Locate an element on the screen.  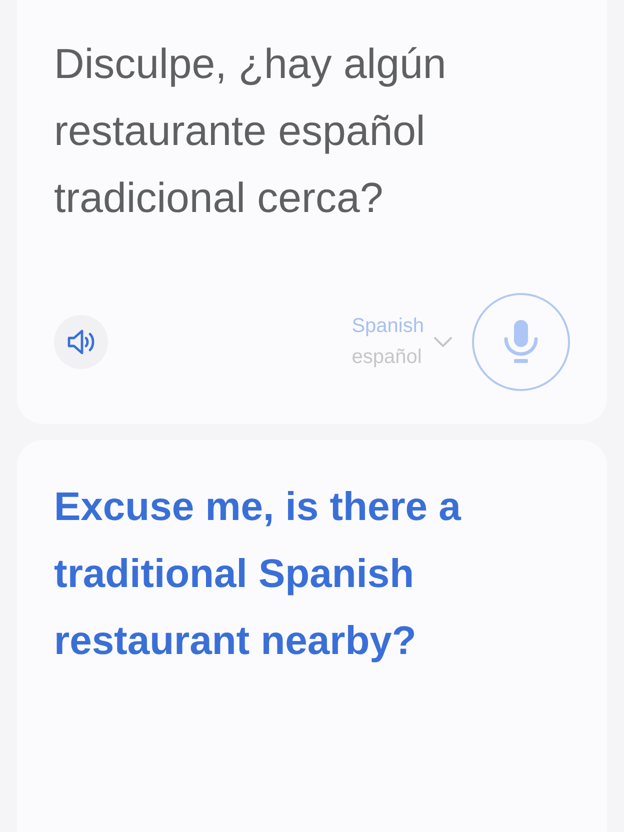
microphone-icon is located at coordinates (521, 342).